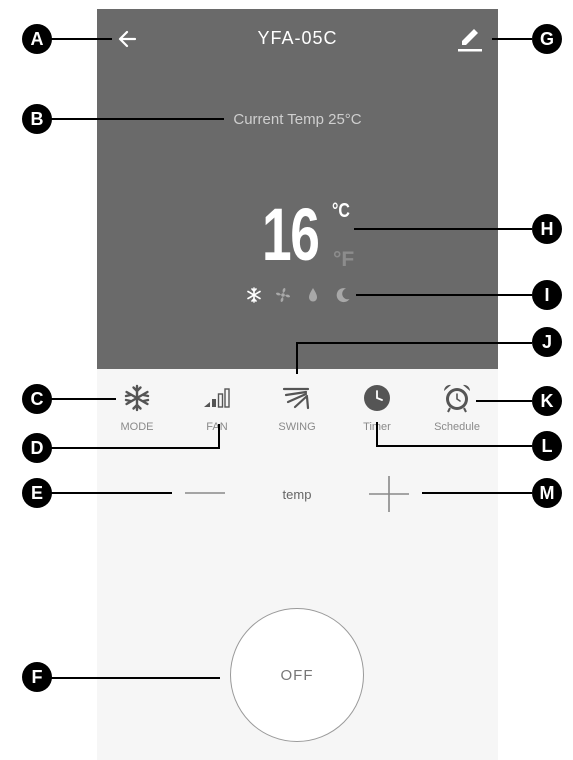 This screenshot has height=760, width=573. Describe the element at coordinates (414, 343) in the screenshot. I see `callout-line-j` at that location.